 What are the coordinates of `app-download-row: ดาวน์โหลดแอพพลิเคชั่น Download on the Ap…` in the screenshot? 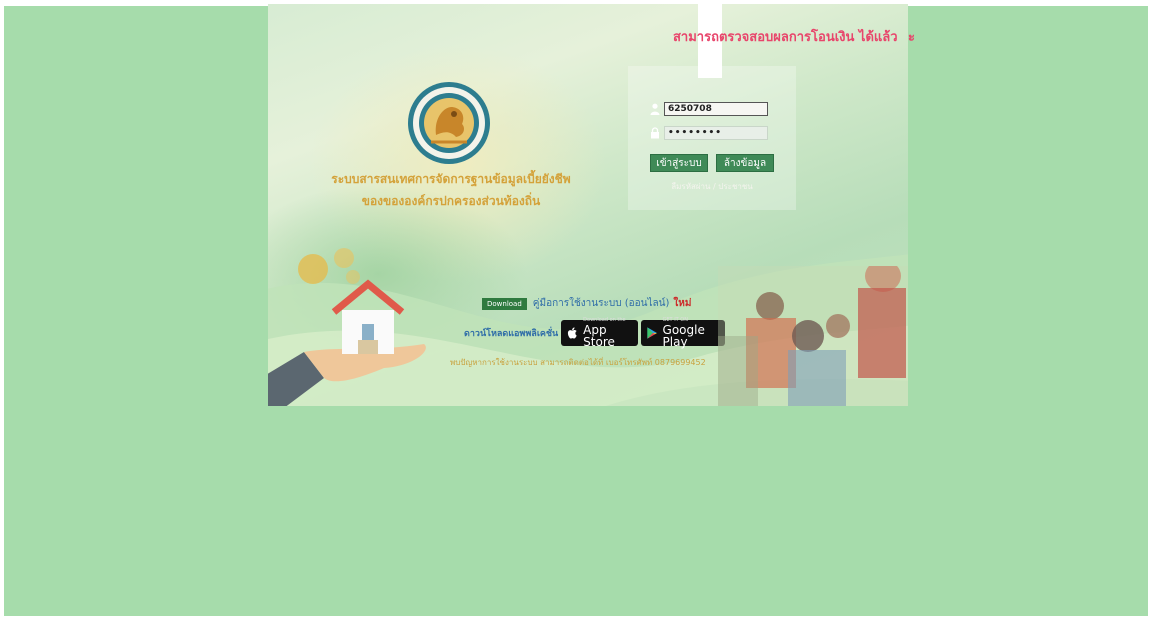 It's located at (596, 333).